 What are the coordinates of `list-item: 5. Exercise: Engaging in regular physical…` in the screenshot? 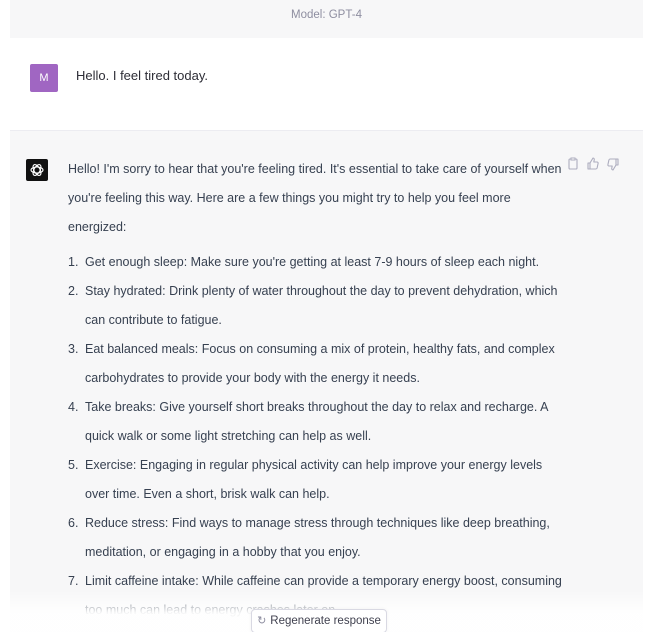 It's located at (317, 480).